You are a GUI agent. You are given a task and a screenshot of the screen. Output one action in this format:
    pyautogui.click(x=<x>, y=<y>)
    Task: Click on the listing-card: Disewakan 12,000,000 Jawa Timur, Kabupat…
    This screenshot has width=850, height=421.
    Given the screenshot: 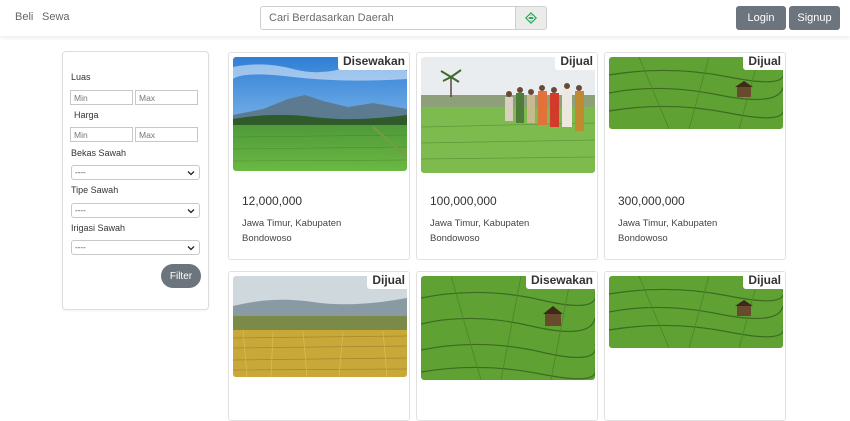 What is the action you would take?
    pyautogui.click(x=319, y=156)
    